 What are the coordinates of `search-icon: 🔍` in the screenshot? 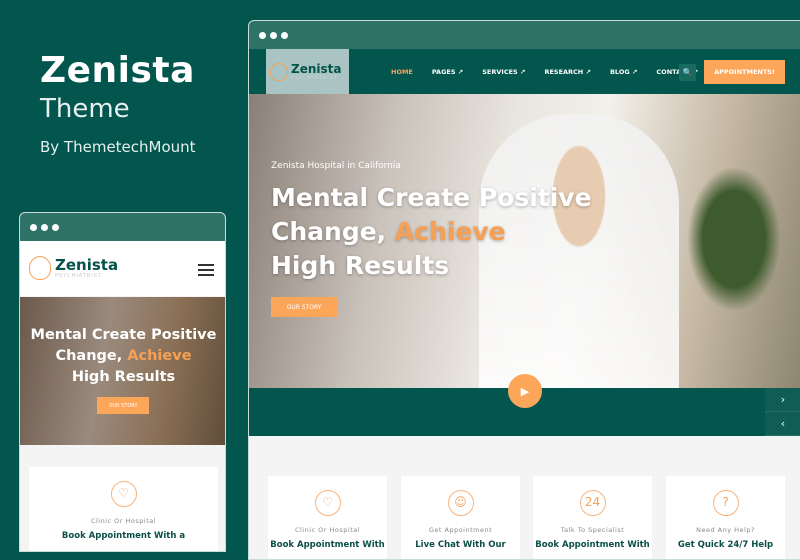 It's located at (687, 72).